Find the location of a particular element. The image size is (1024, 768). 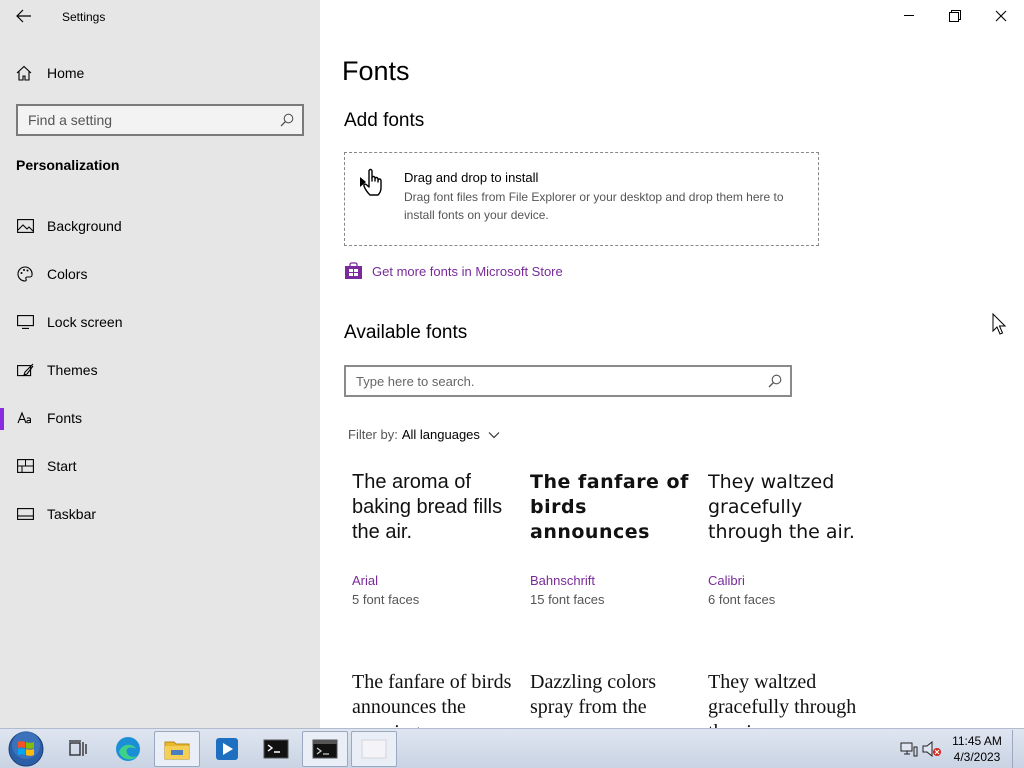

sidebar-item-start: Start is located at coordinates (160, 466).